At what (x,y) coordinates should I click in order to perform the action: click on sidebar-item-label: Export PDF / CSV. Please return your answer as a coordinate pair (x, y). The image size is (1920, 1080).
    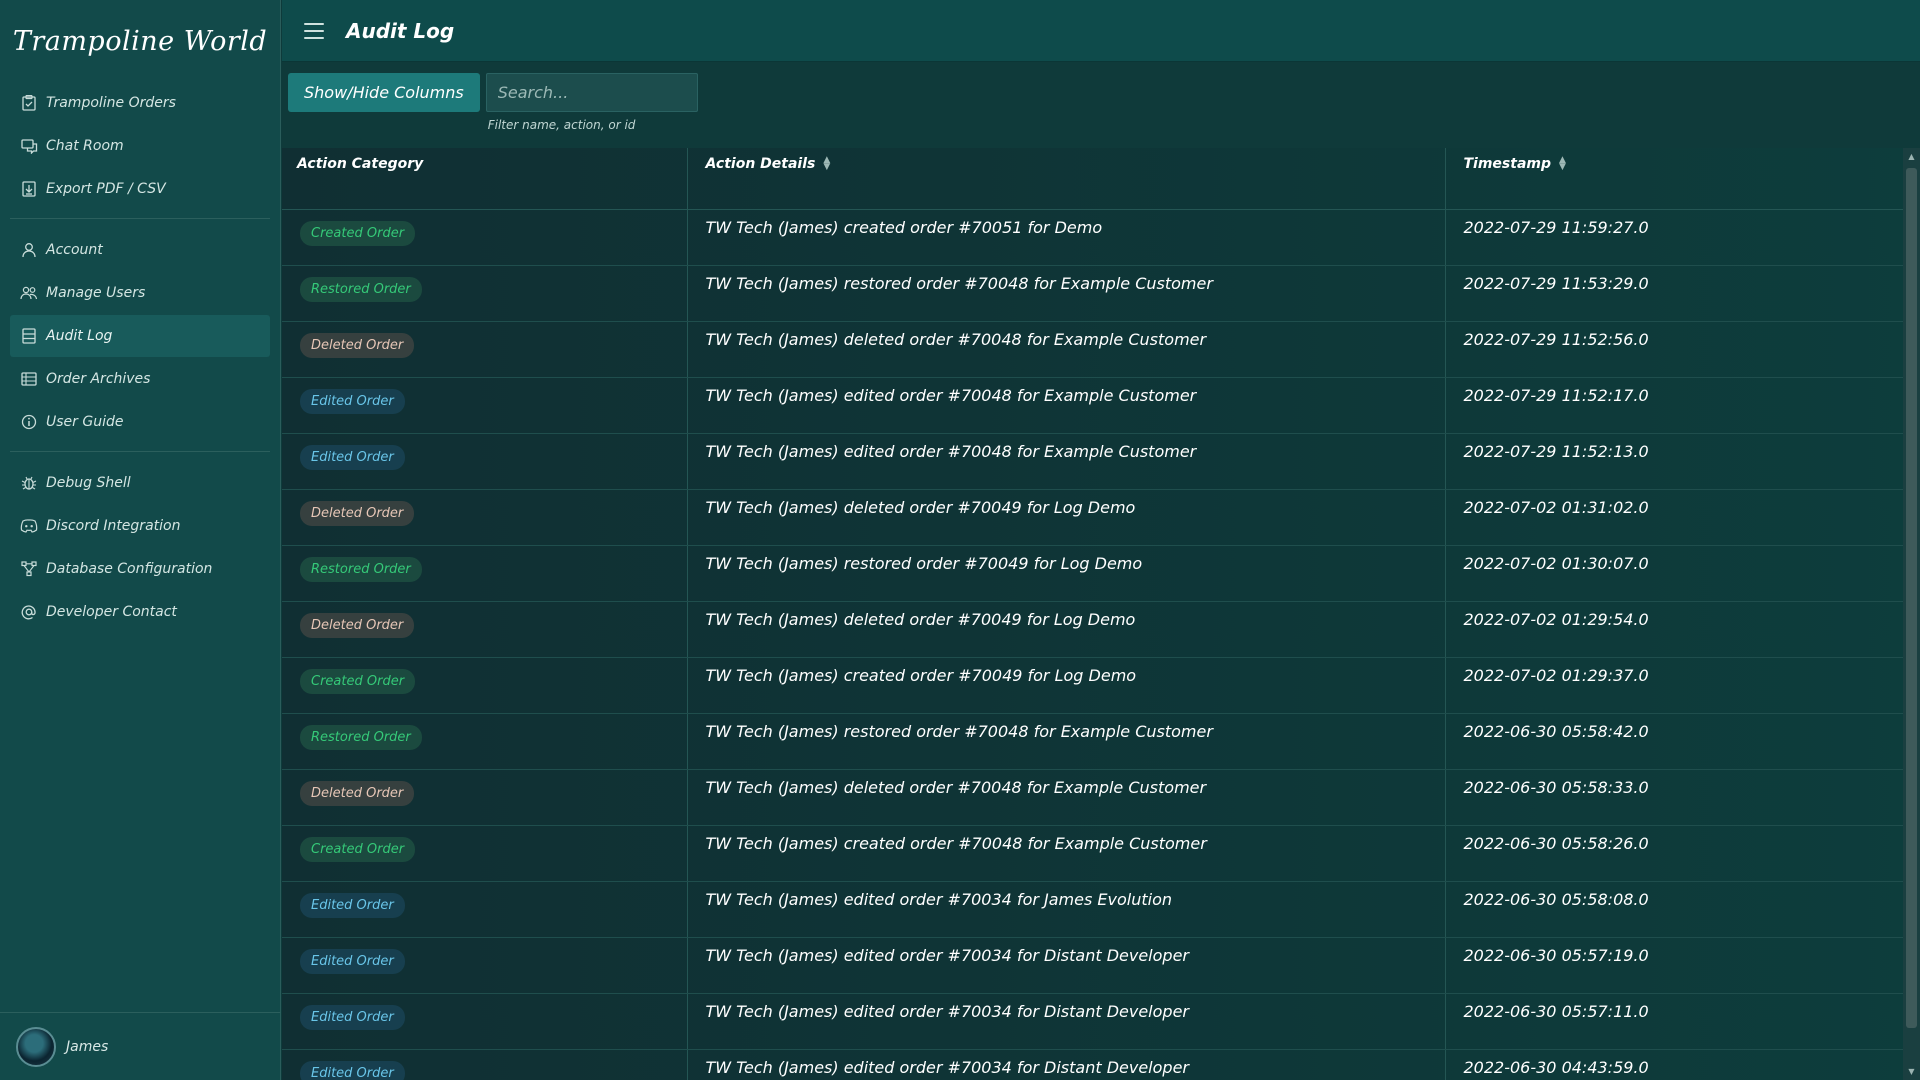
    Looking at the image, I should click on (106, 189).